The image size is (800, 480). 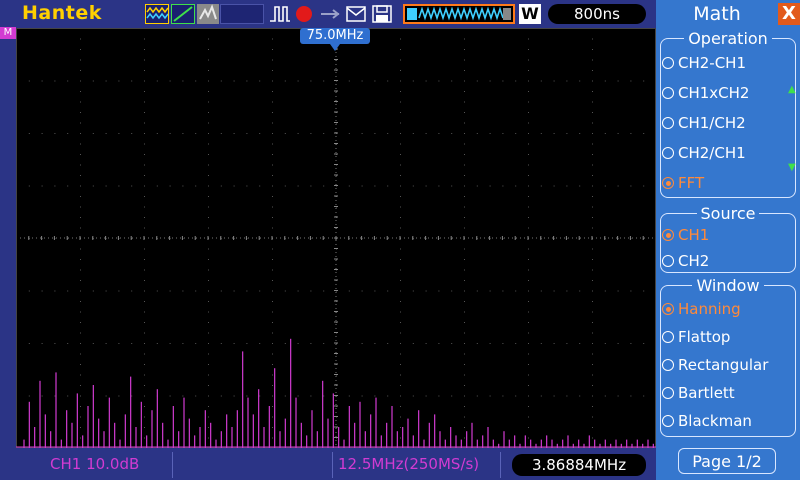 What do you see at coordinates (704, 153) in the screenshot?
I see `operation-option-ch2-ch1: CH2/CH1` at bounding box center [704, 153].